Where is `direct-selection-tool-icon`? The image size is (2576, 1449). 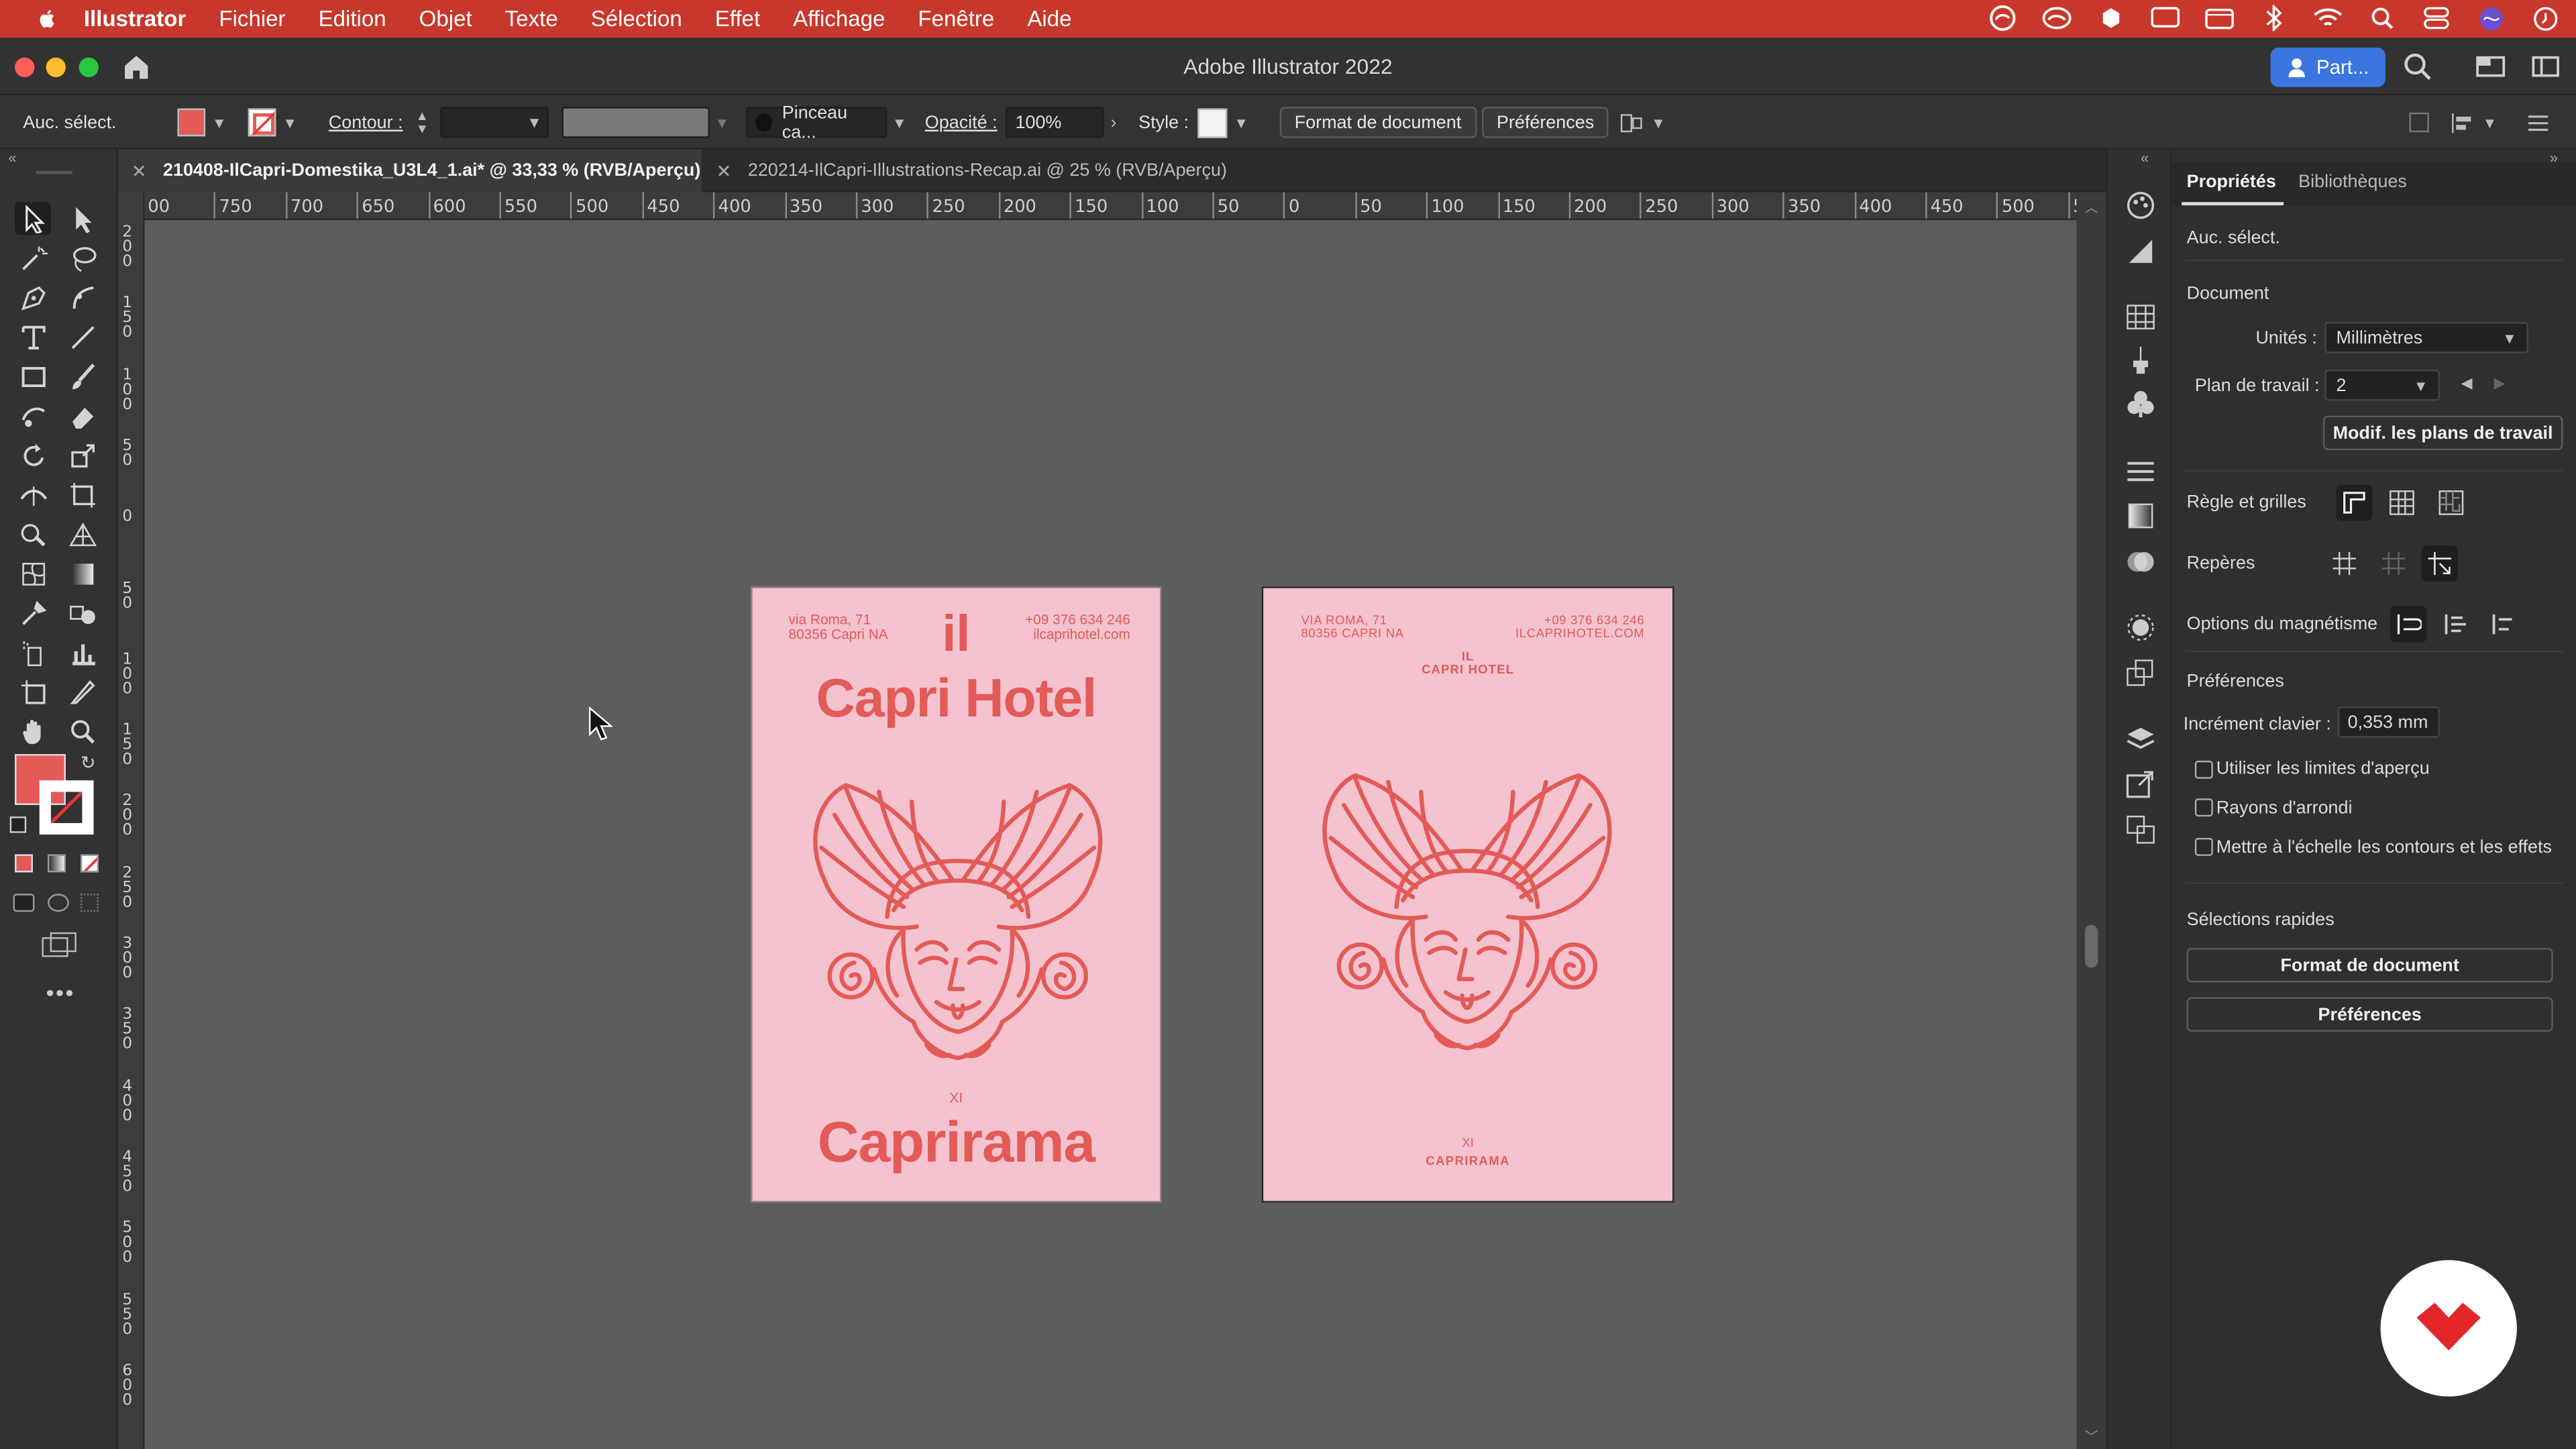
direct-selection-tool-icon is located at coordinates (82, 218).